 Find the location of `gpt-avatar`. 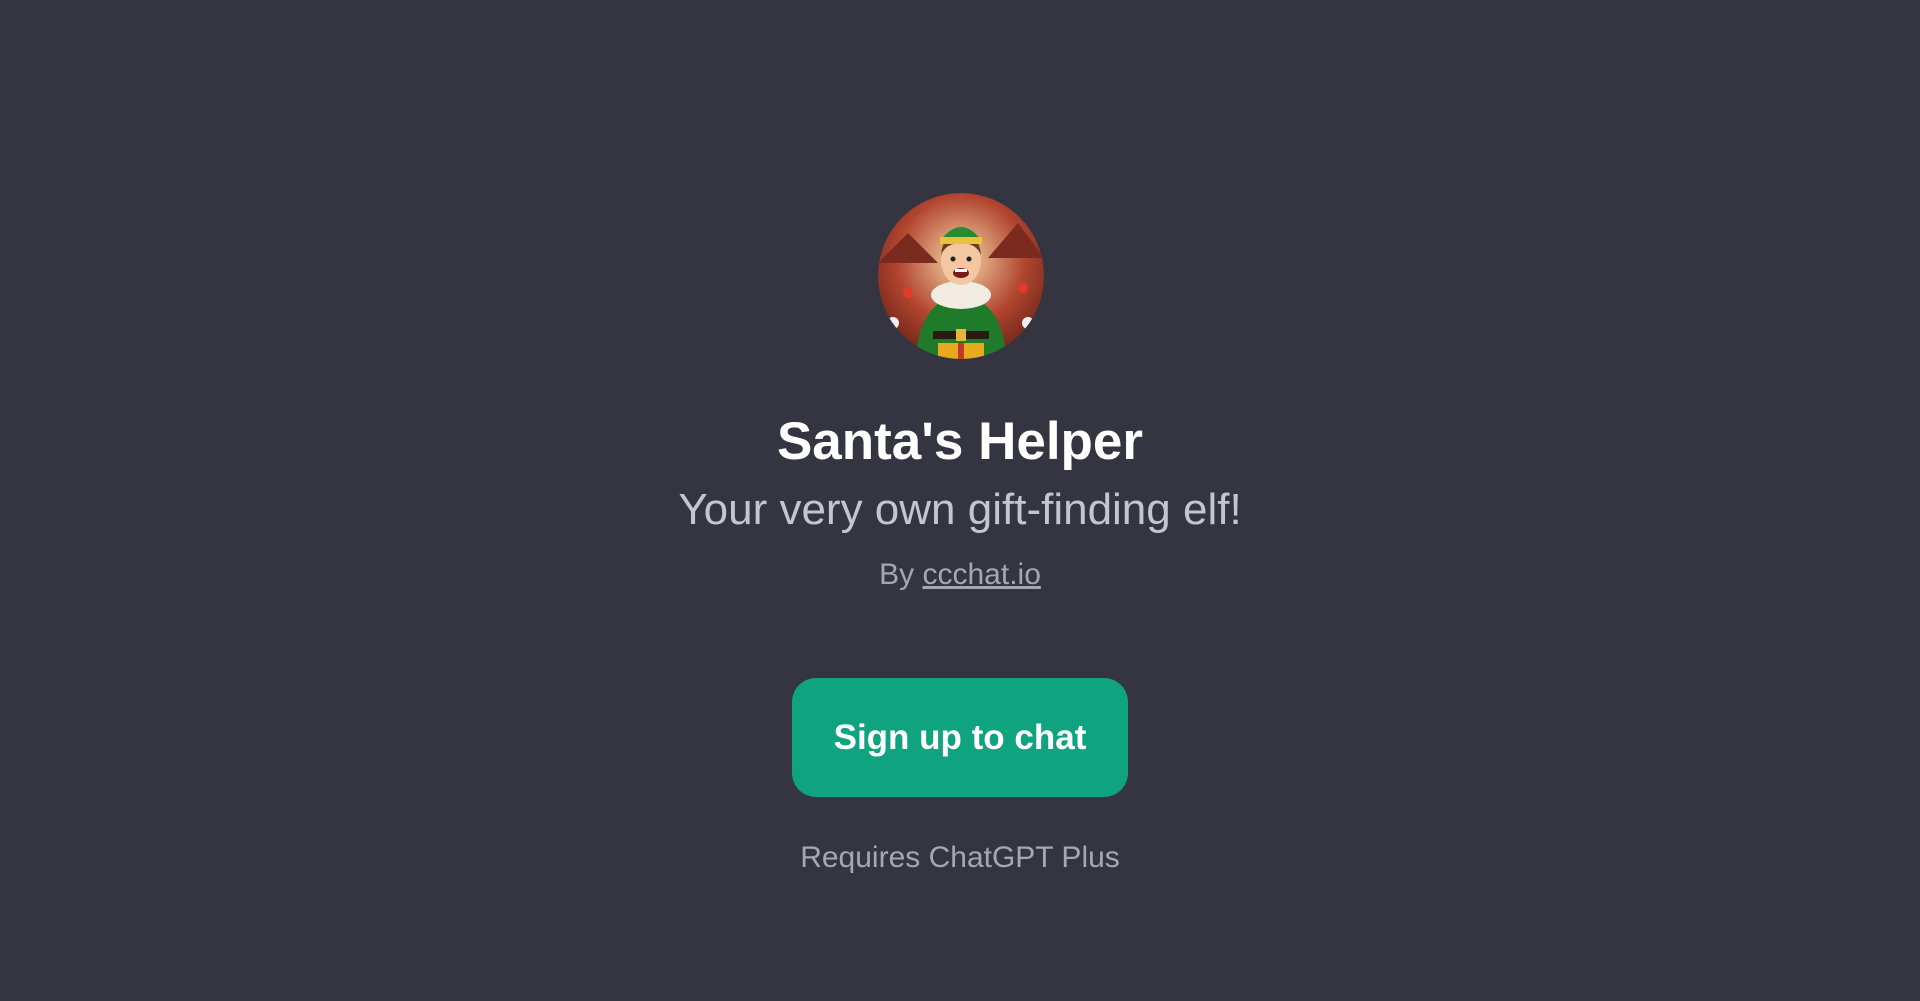

gpt-avatar is located at coordinates (961, 276).